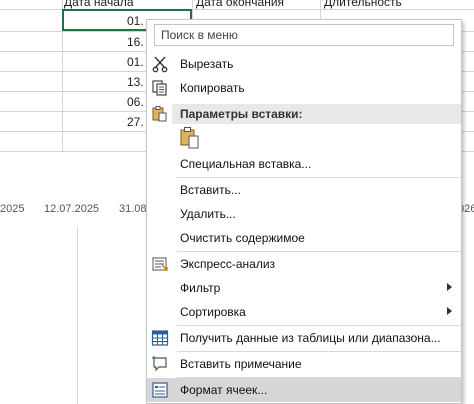  What do you see at coordinates (160, 390) in the screenshot?
I see `format-cells-icon` at bounding box center [160, 390].